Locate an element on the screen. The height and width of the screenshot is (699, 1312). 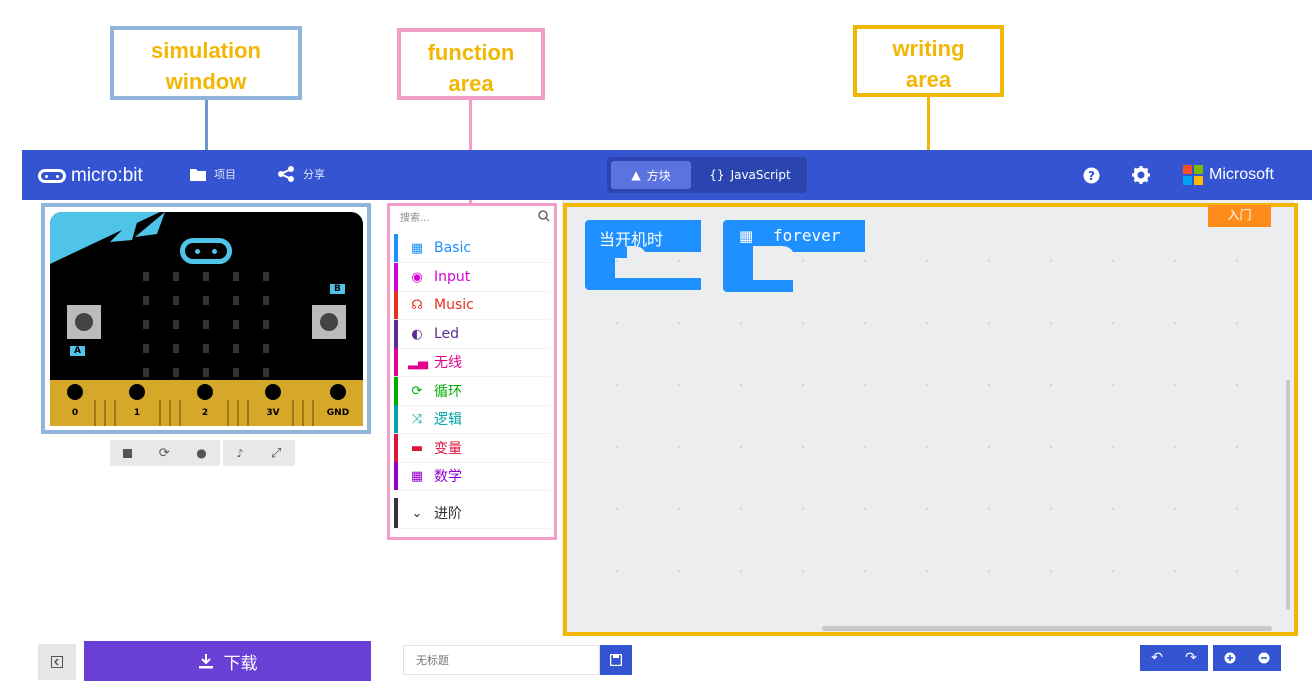
category-logic: ⤨ 逻辑 is located at coordinates (472, 419).